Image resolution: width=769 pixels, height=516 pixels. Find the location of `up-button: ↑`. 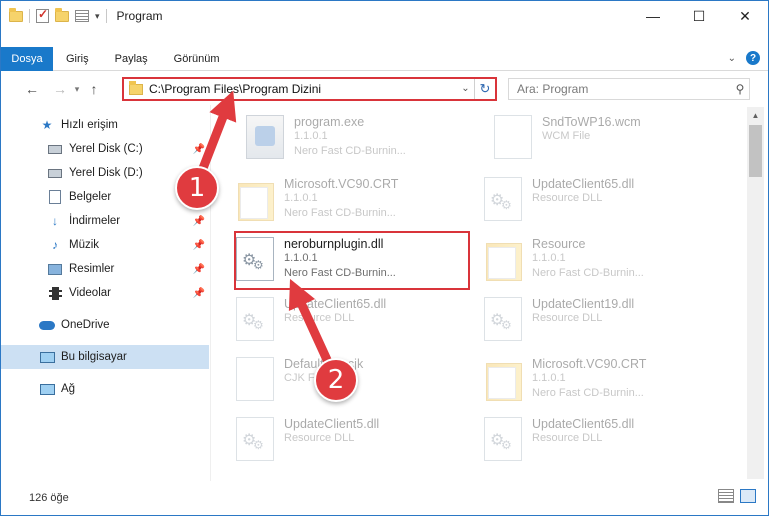

up-button: ↑ is located at coordinates (94, 89).